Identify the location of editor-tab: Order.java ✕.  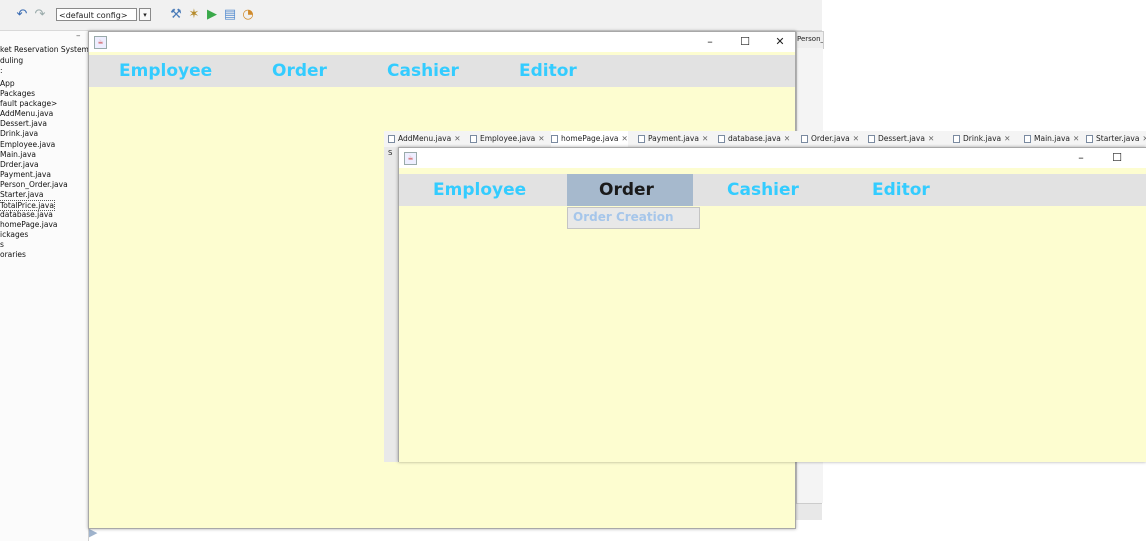
(830, 139).